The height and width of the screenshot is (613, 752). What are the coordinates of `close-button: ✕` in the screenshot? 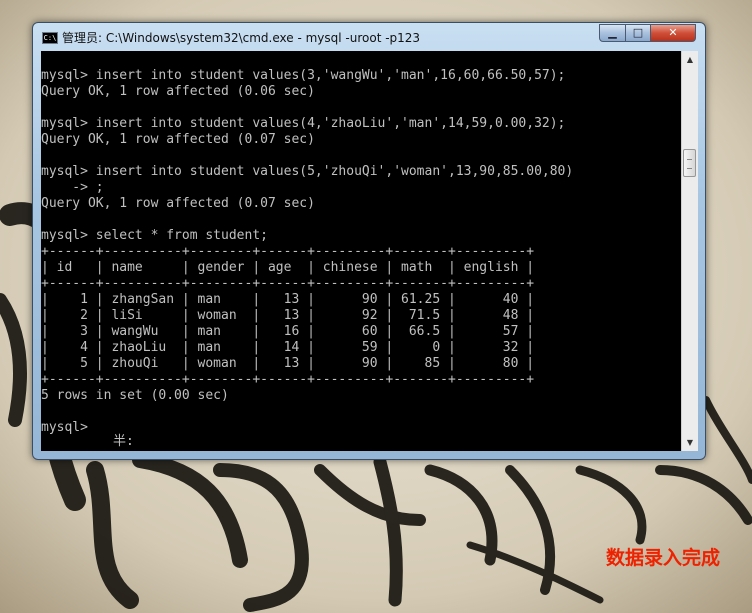 It's located at (673, 33).